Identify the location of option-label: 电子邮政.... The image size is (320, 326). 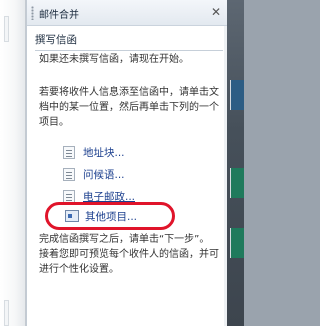
(109, 197).